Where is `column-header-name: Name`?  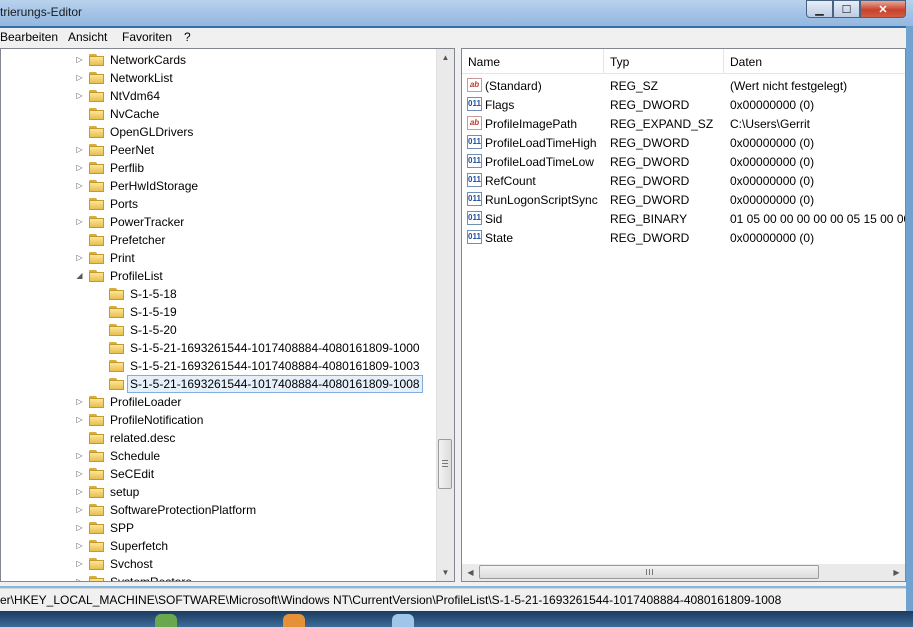 column-header-name: Name is located at coordinates (533, 61).